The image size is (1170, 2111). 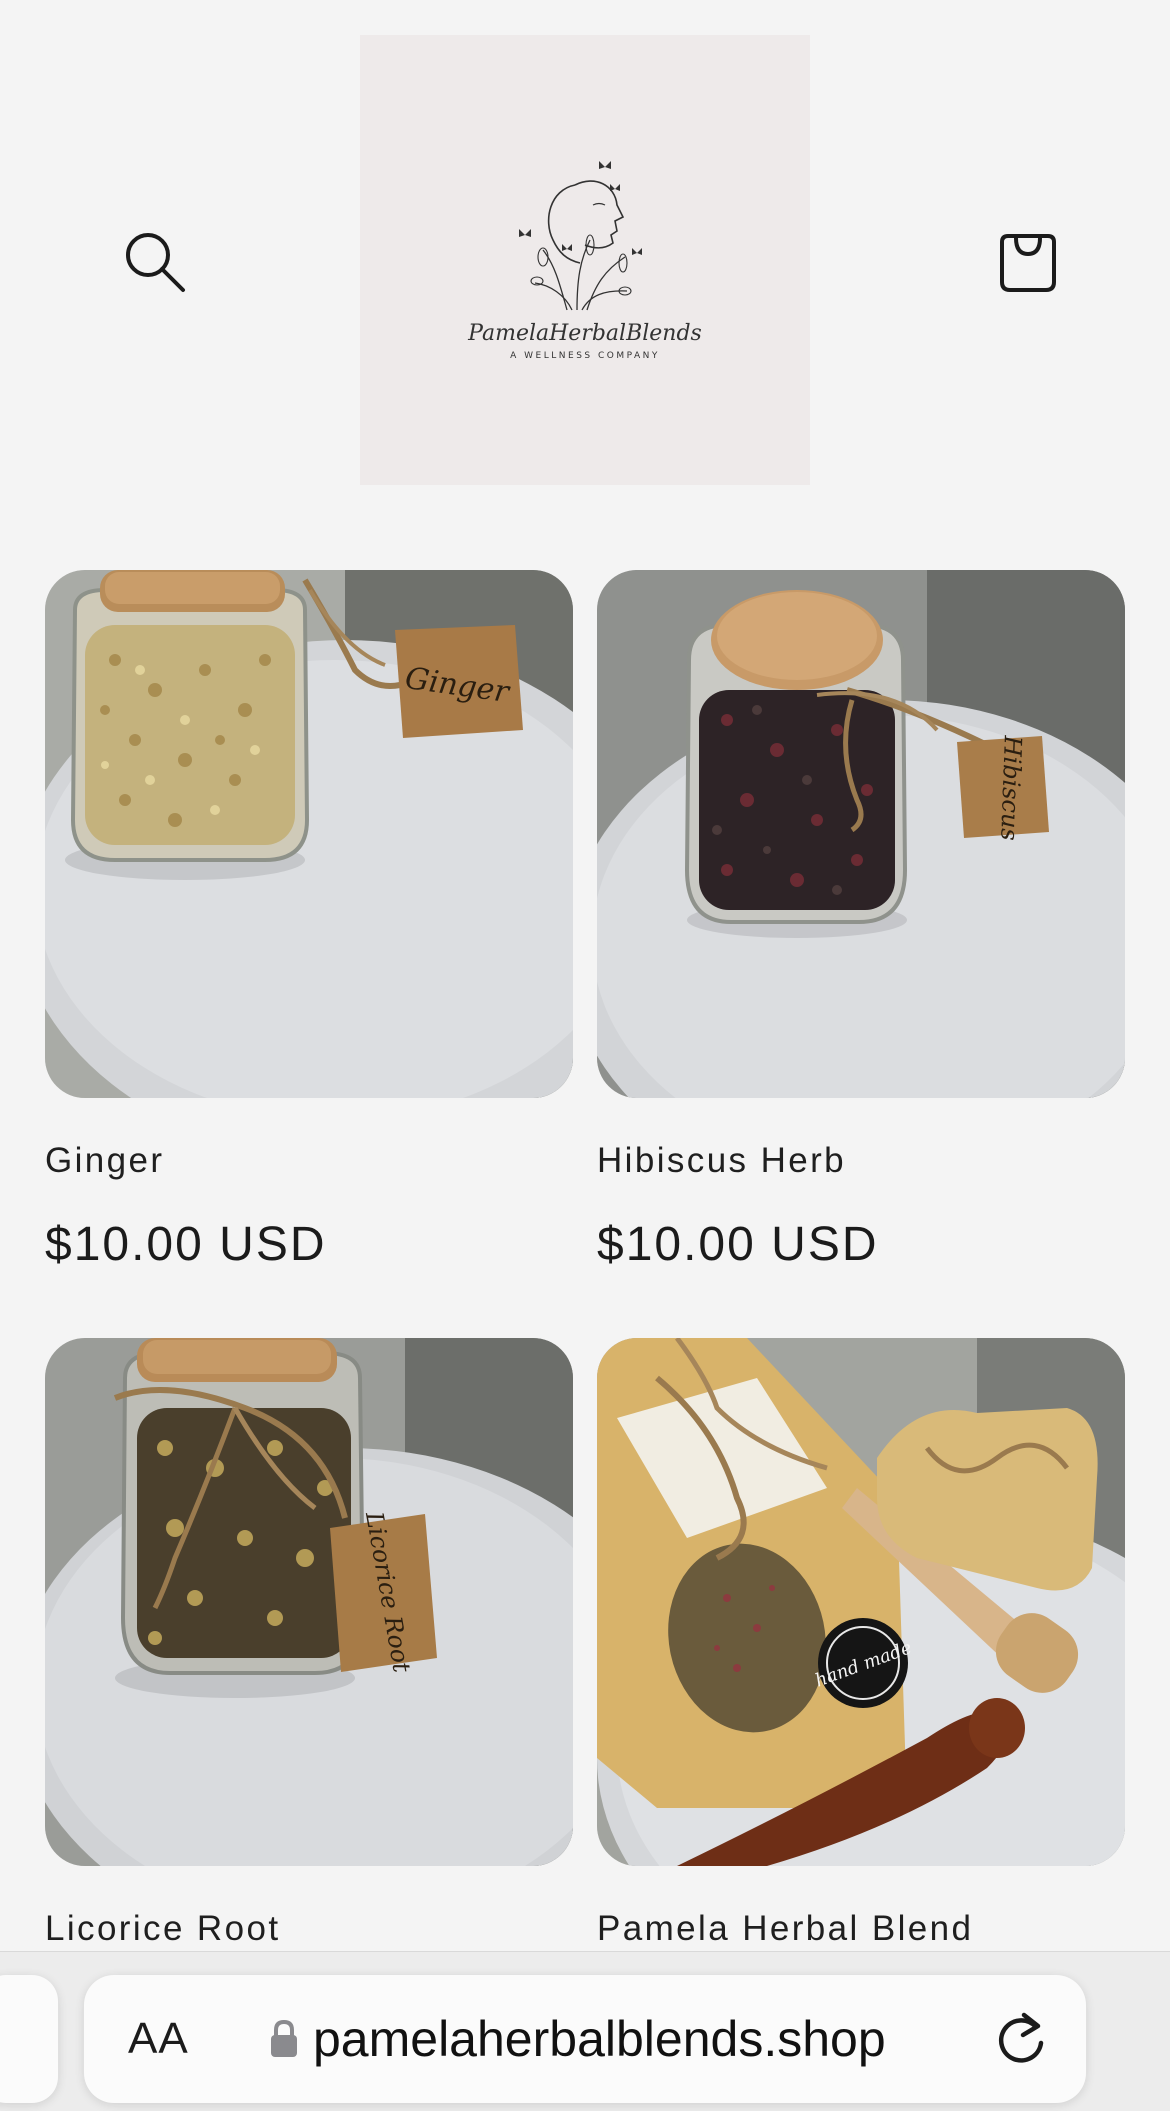 What do you see at coordinates (29, 2039) in the screenshot?
I see `previous-tab` at bounding box center [29, 2039].